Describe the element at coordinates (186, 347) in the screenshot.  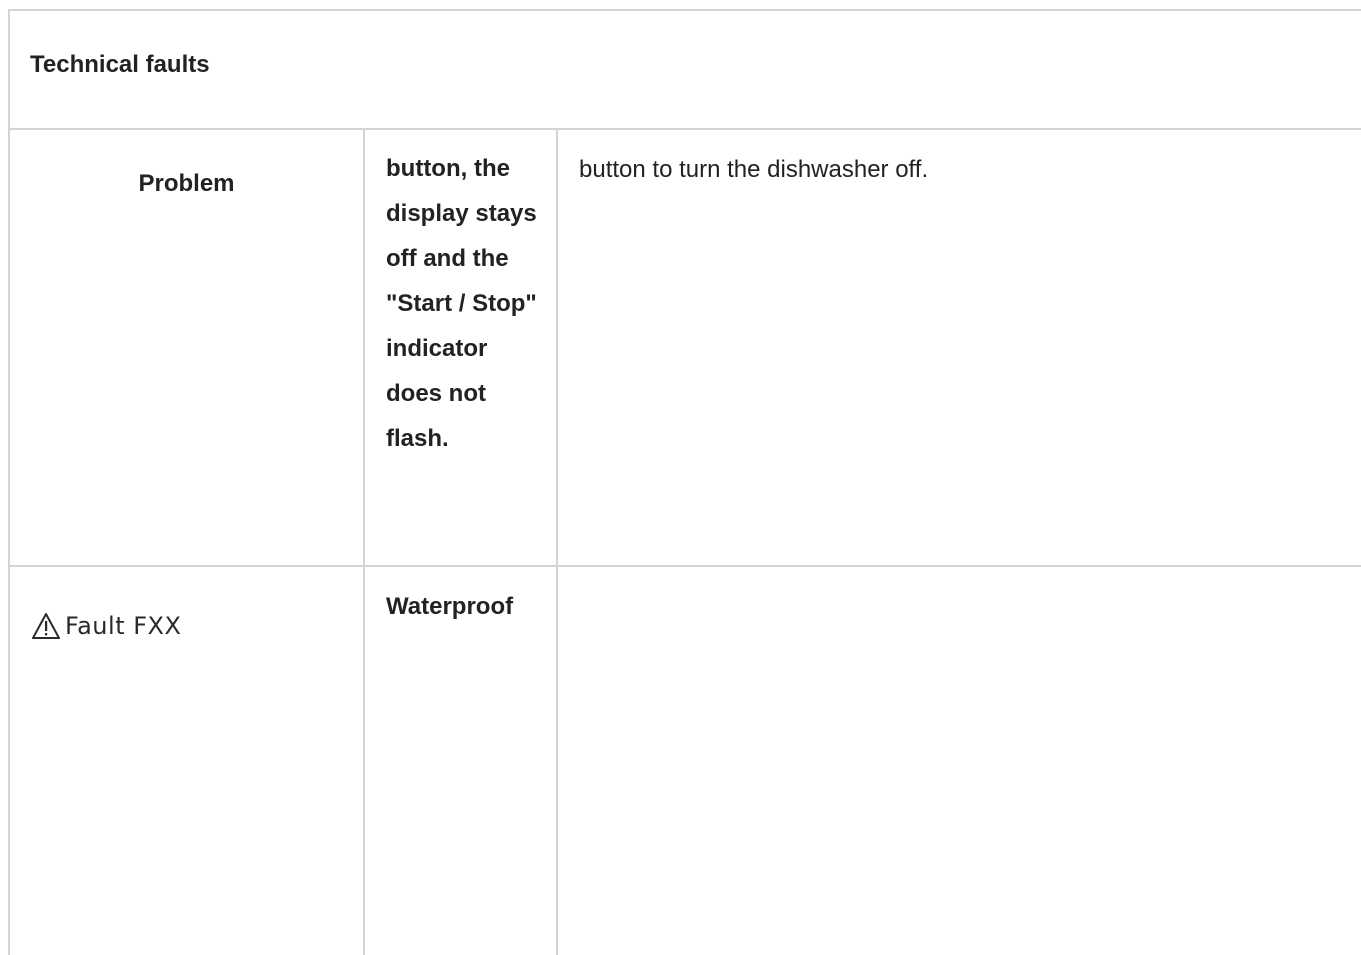
I see `problem-label: Problem` at that location.